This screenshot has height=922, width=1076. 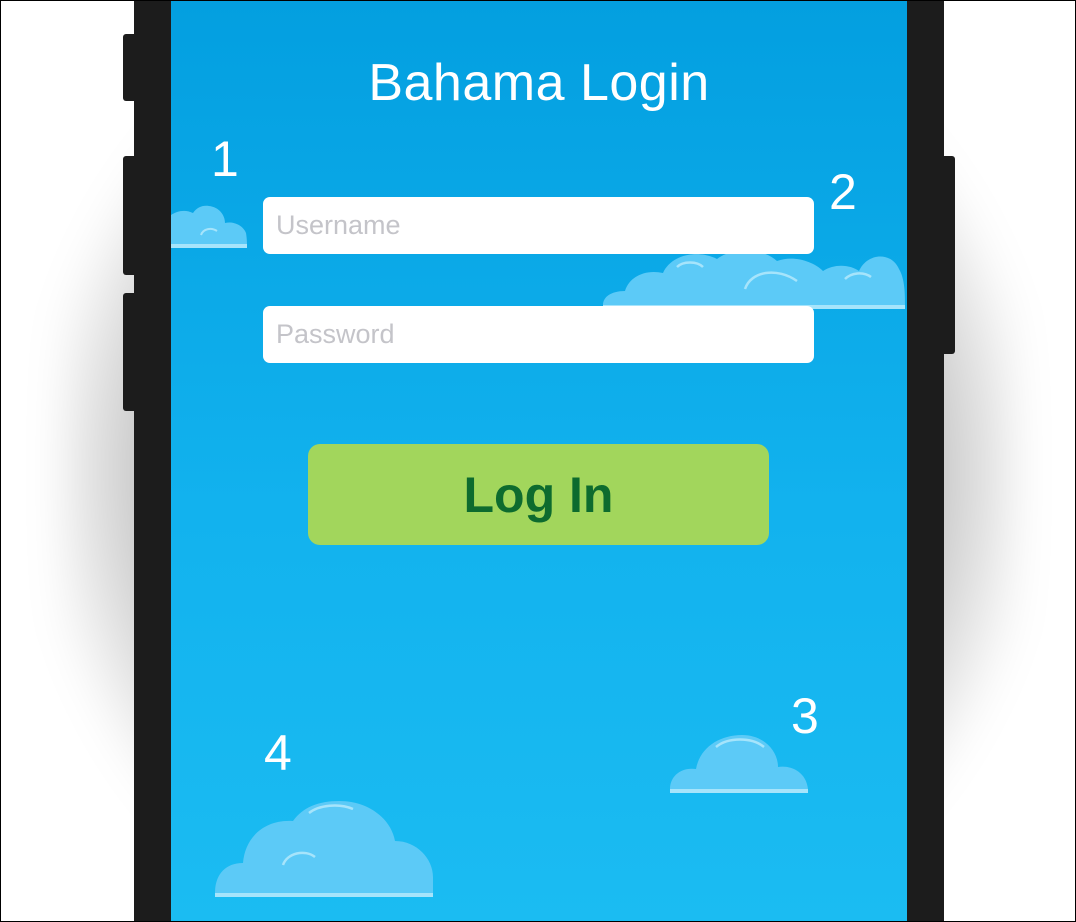 What do you see at coordinates (805, 716) in the screenshot?
I see `cloud-number-label: 3` at bounding box center [805, 716].